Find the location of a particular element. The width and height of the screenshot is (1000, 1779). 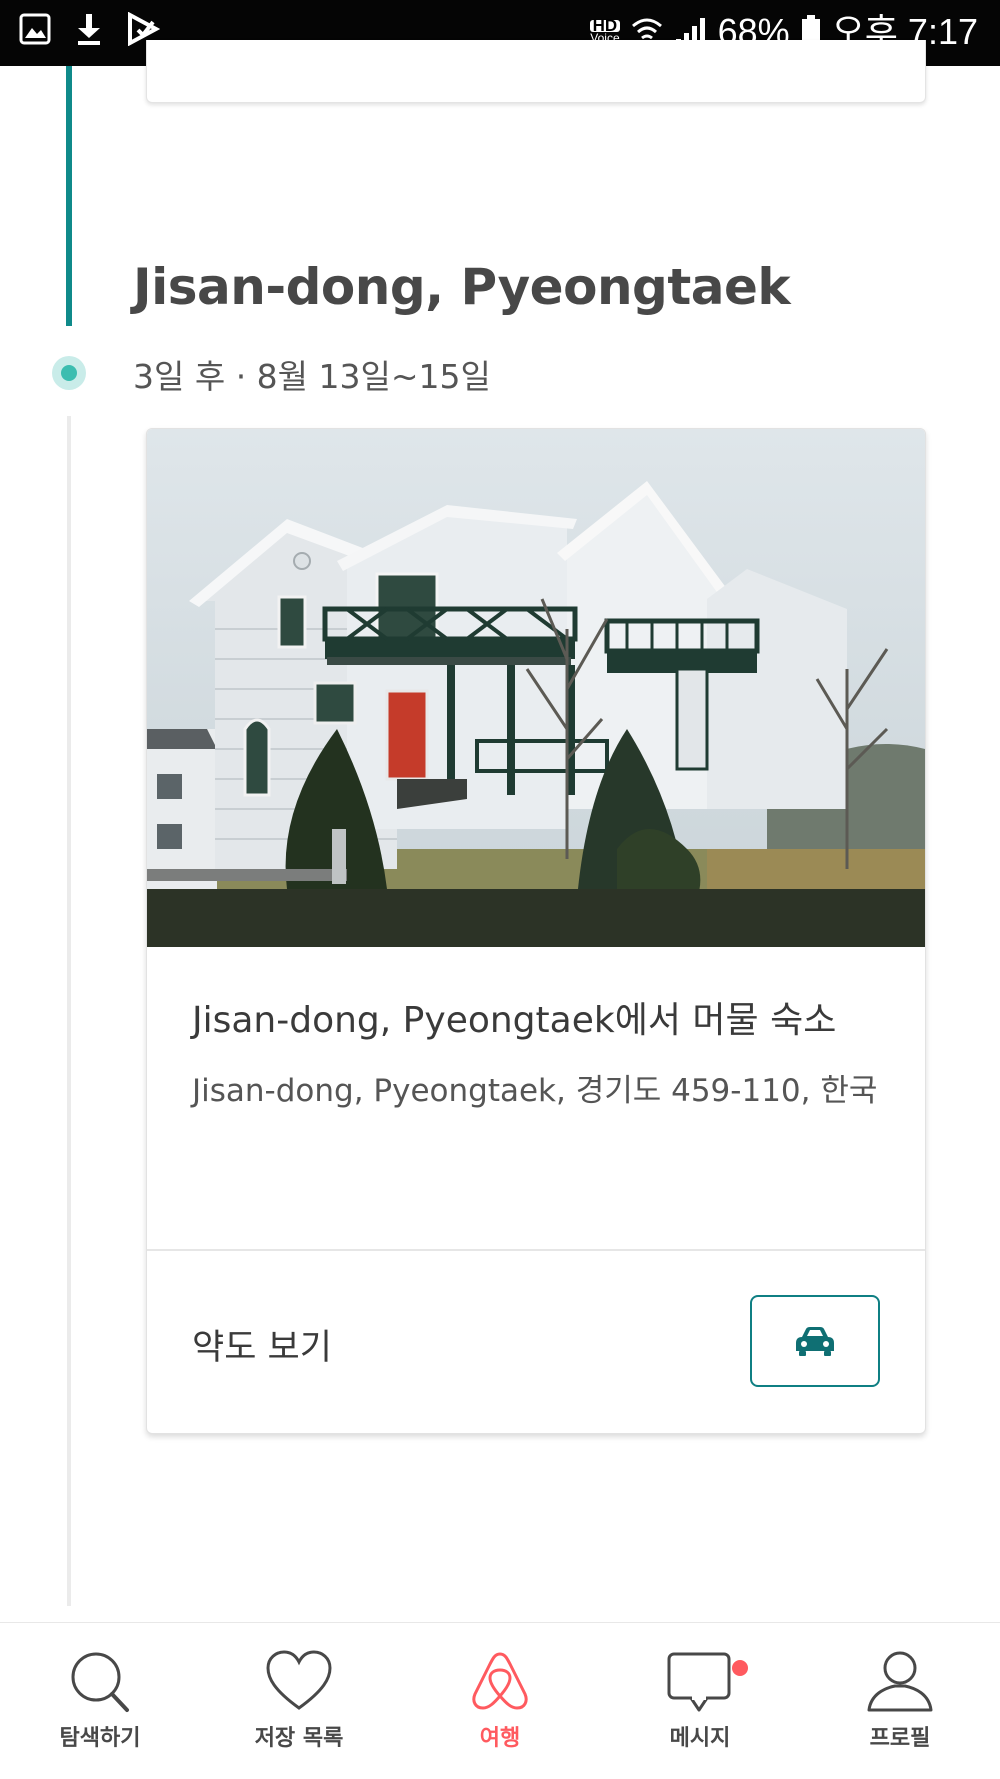

nav-explore: 탐색하기 is located at coordinates (100, 1700).